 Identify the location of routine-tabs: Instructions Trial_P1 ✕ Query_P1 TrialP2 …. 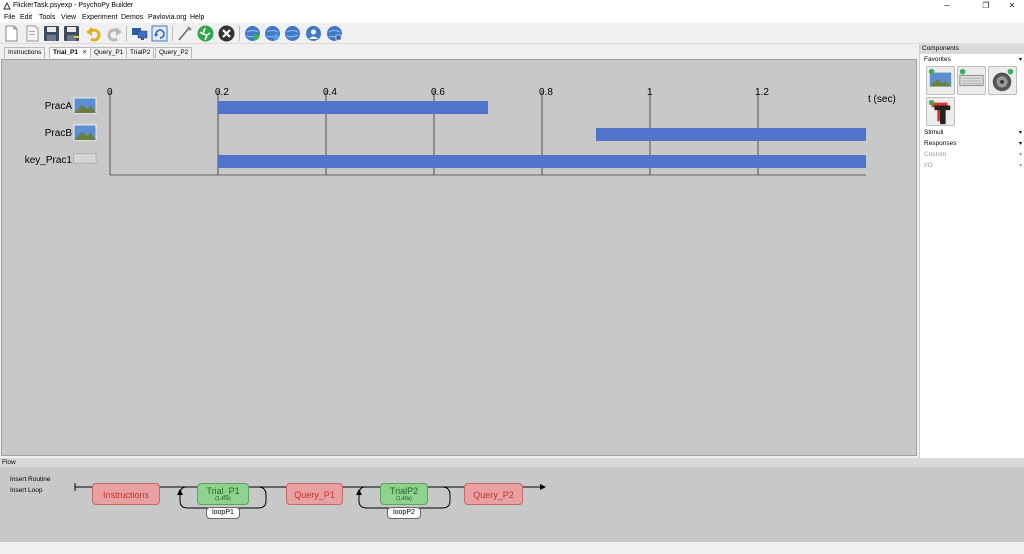
(459, 51).